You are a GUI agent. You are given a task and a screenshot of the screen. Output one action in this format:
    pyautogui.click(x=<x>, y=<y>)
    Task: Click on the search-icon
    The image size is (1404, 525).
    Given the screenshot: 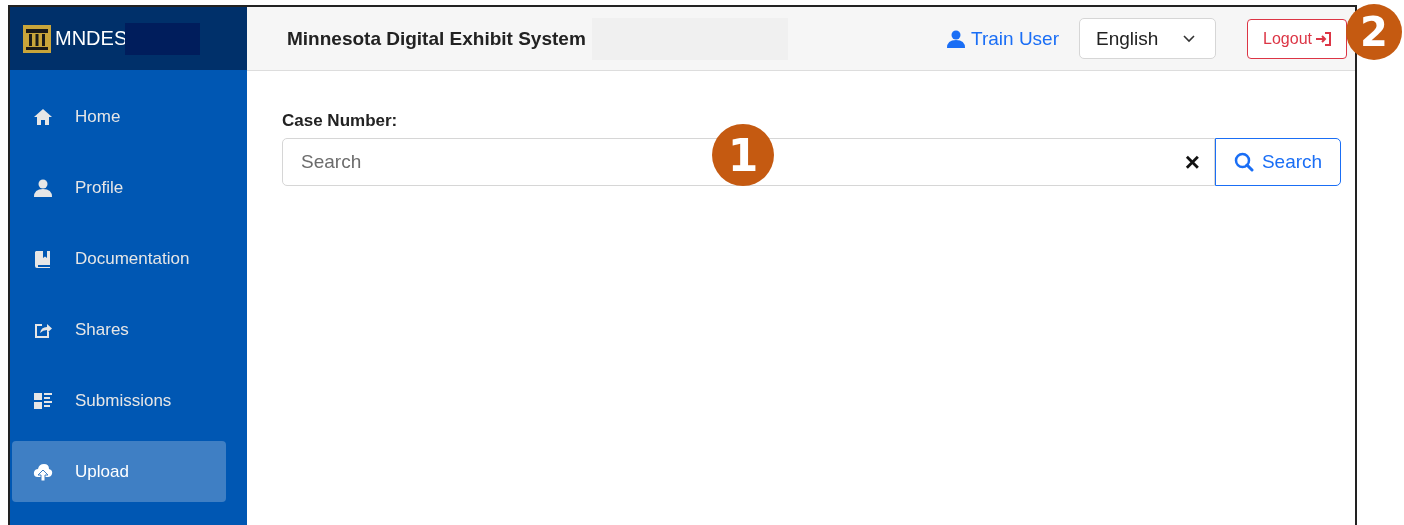 What is the action you would take?
    pyautogui.click(x=1243, y=162)
    